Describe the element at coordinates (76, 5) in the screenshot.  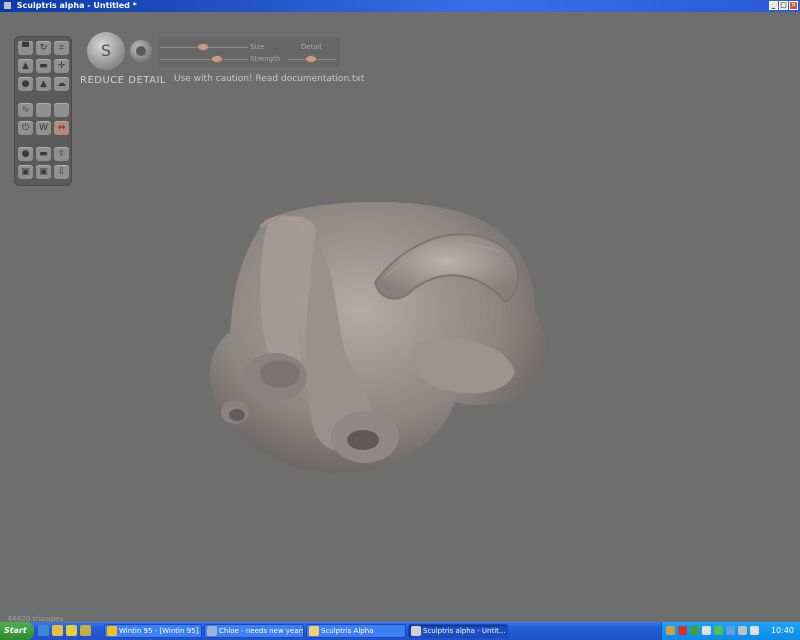
I see `window-title: Sculptris alpha - Untitled *` at that location.